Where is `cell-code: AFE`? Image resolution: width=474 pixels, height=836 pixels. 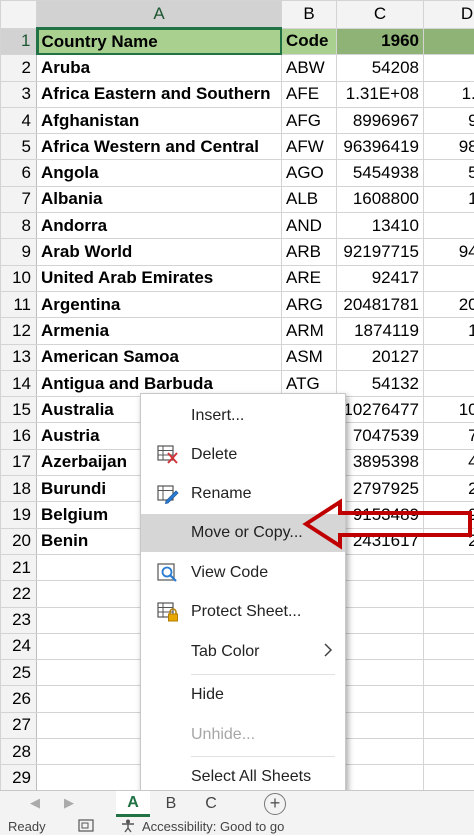
cell-code: AFE is located at coordinates (309, 94).